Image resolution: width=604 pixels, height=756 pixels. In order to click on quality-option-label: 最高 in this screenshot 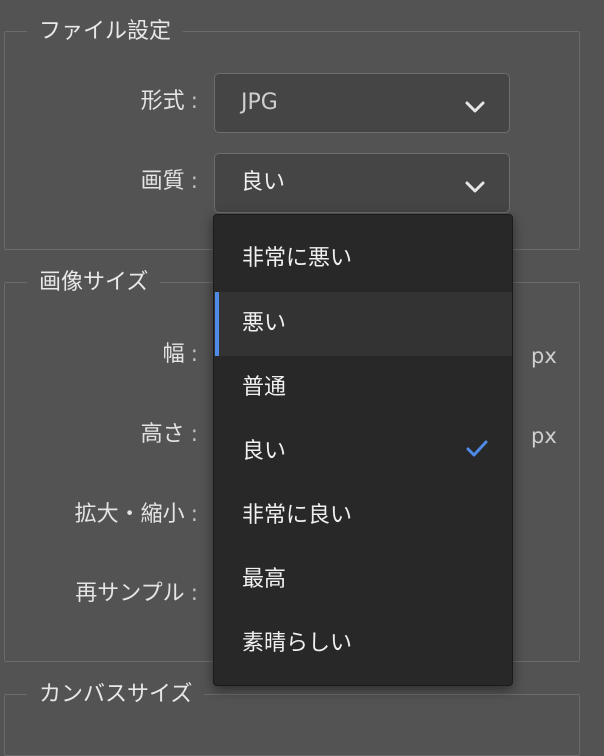, I will do `click(264, 579)`.